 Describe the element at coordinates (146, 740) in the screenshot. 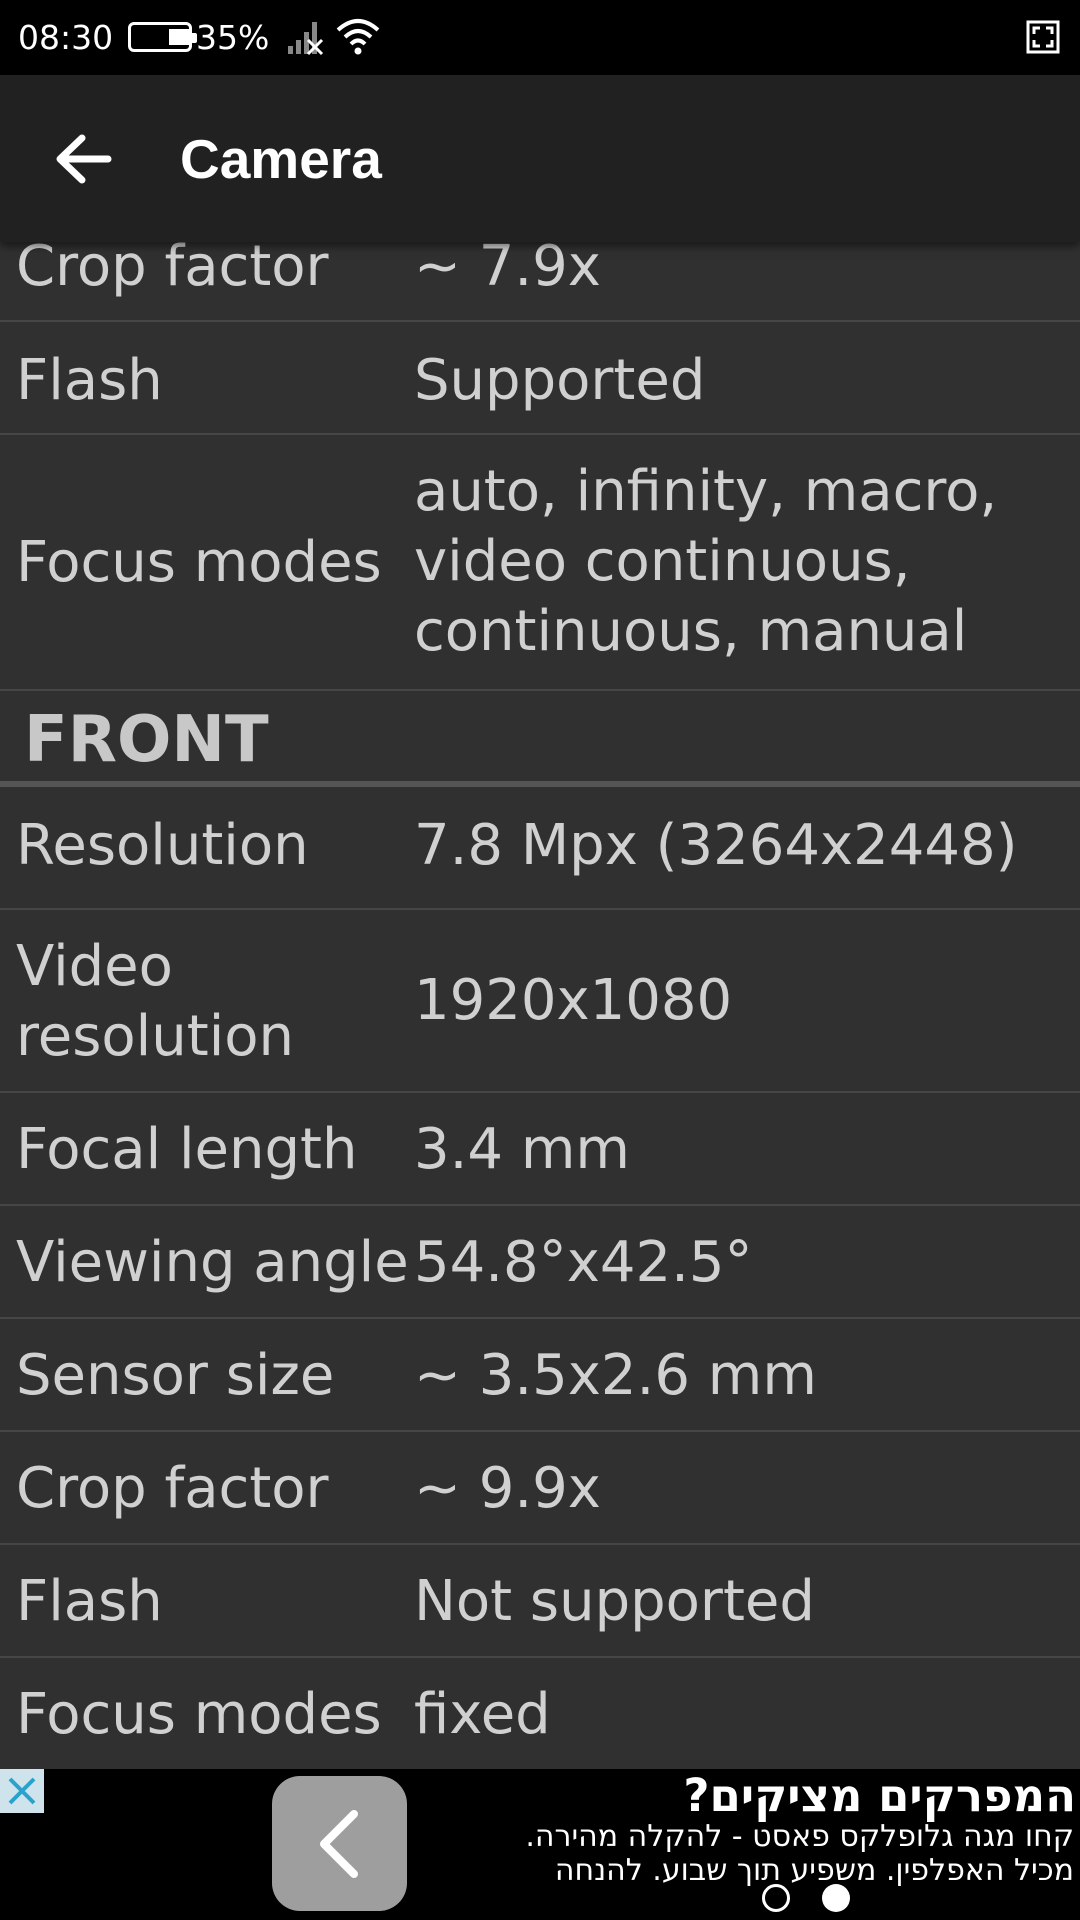

I see `section-title: FRONT` at that location.